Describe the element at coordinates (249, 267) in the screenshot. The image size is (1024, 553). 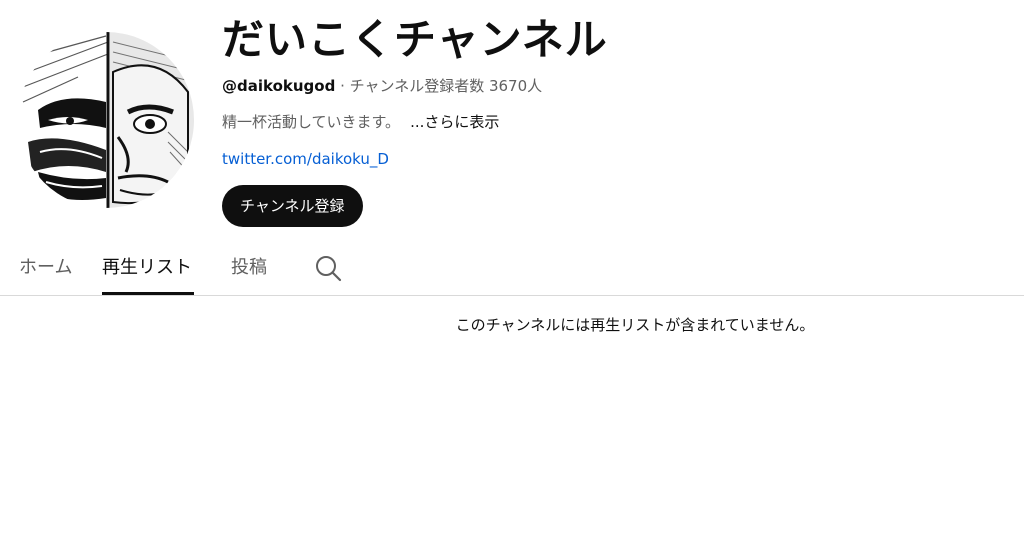
I see `tab-posts: 投稿` at that location.